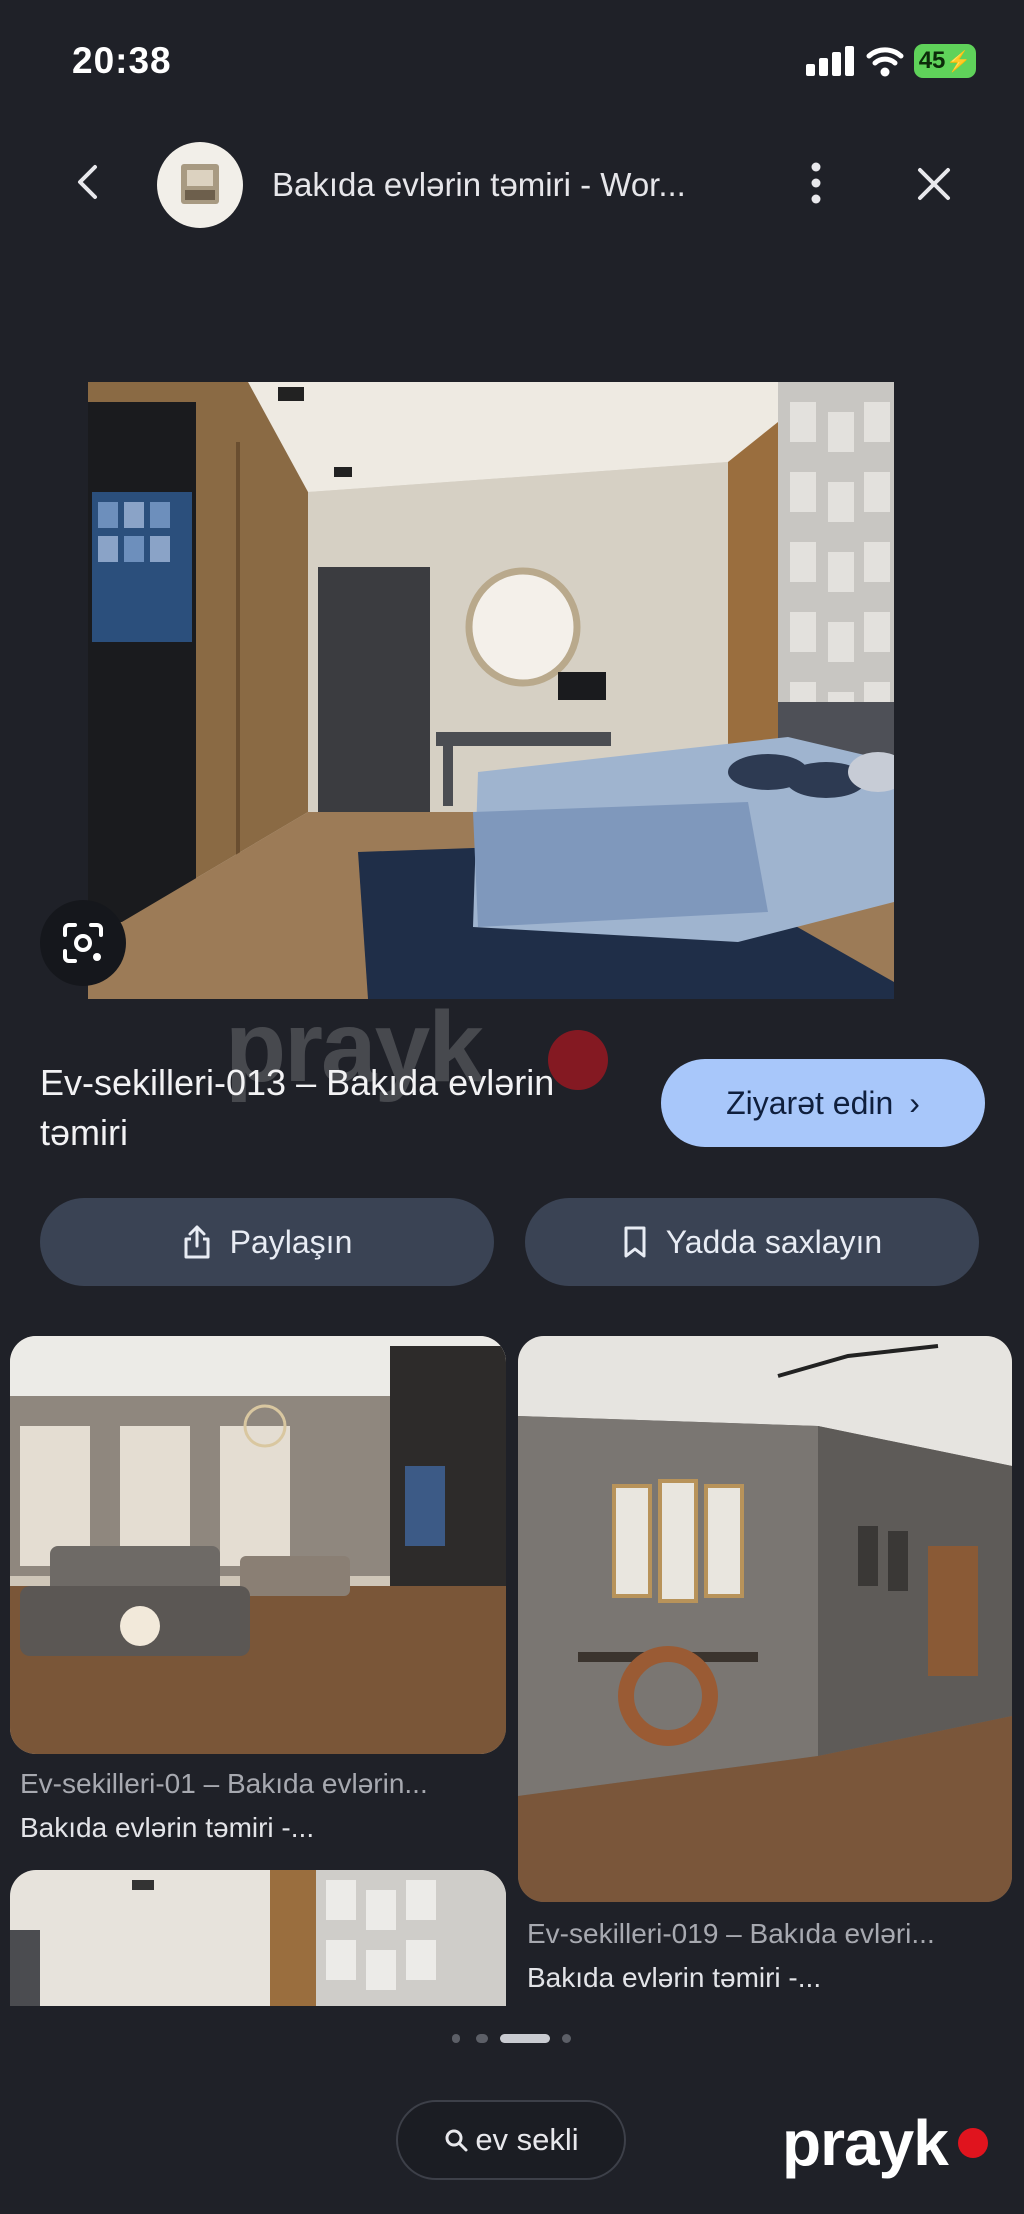 Image resolution: width=1024 pixels, height=2214 pixels. What do you see at coordinates (973, 2143) in the screenshot?
I see `brand-logo-dot` at bounding box center [973, 2143].